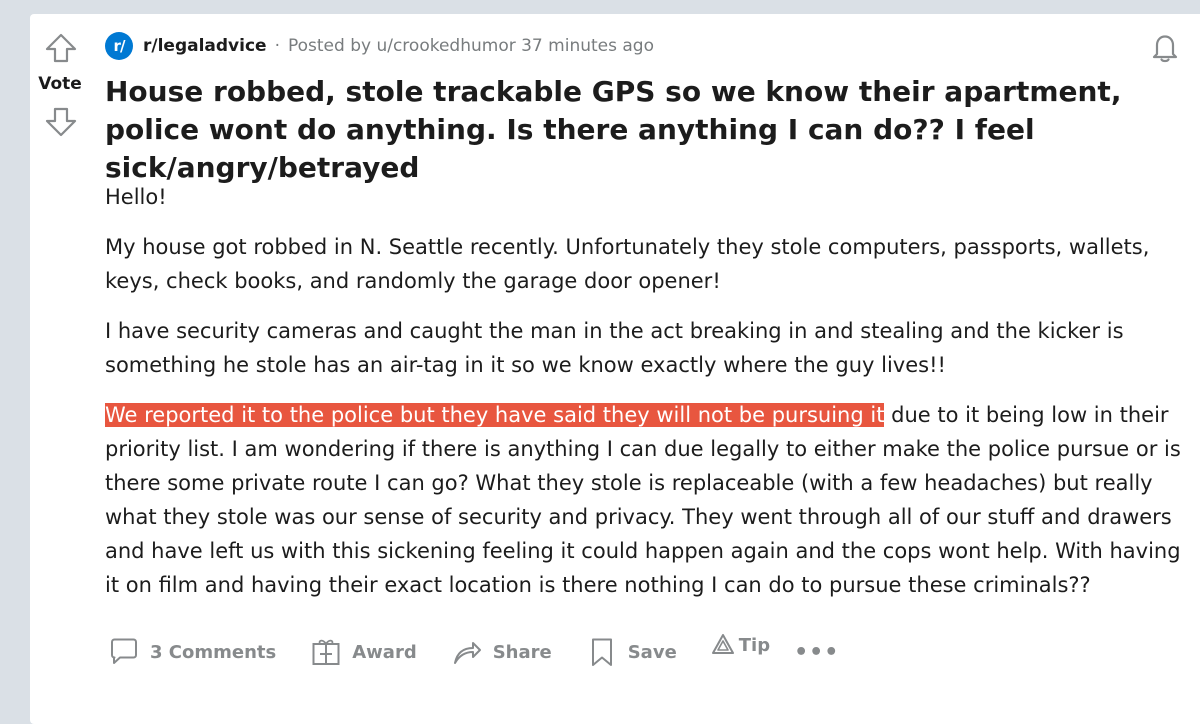  I want to click on vote-label: Vote, so click(60, 84).